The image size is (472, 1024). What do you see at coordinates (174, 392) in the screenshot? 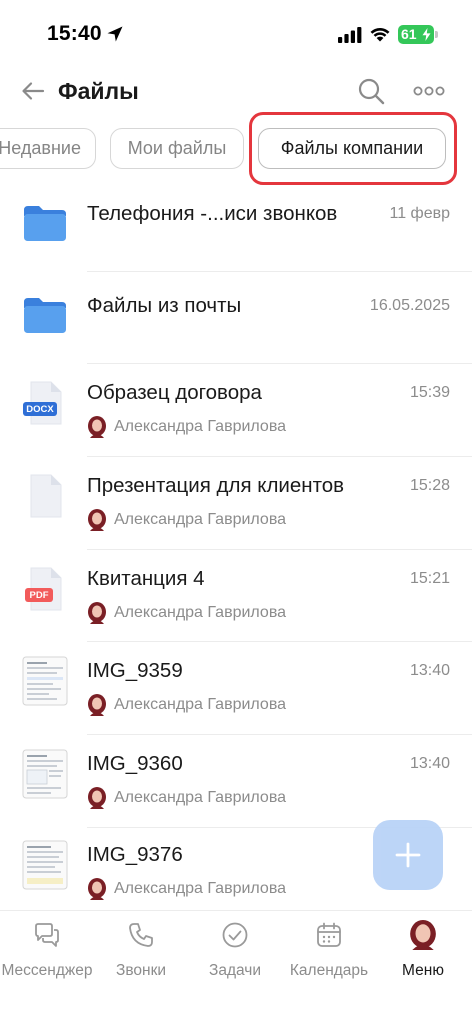
I see `file-name: Образец договора` at bounding box center [174, 392].